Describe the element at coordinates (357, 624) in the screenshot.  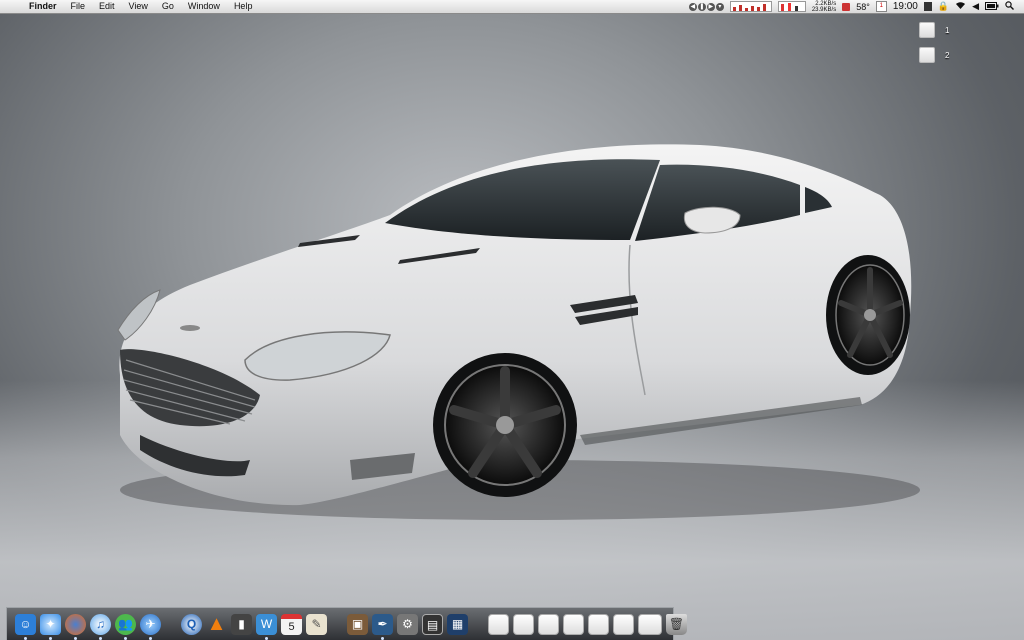
I see `preview-icon: ▣` at that location.